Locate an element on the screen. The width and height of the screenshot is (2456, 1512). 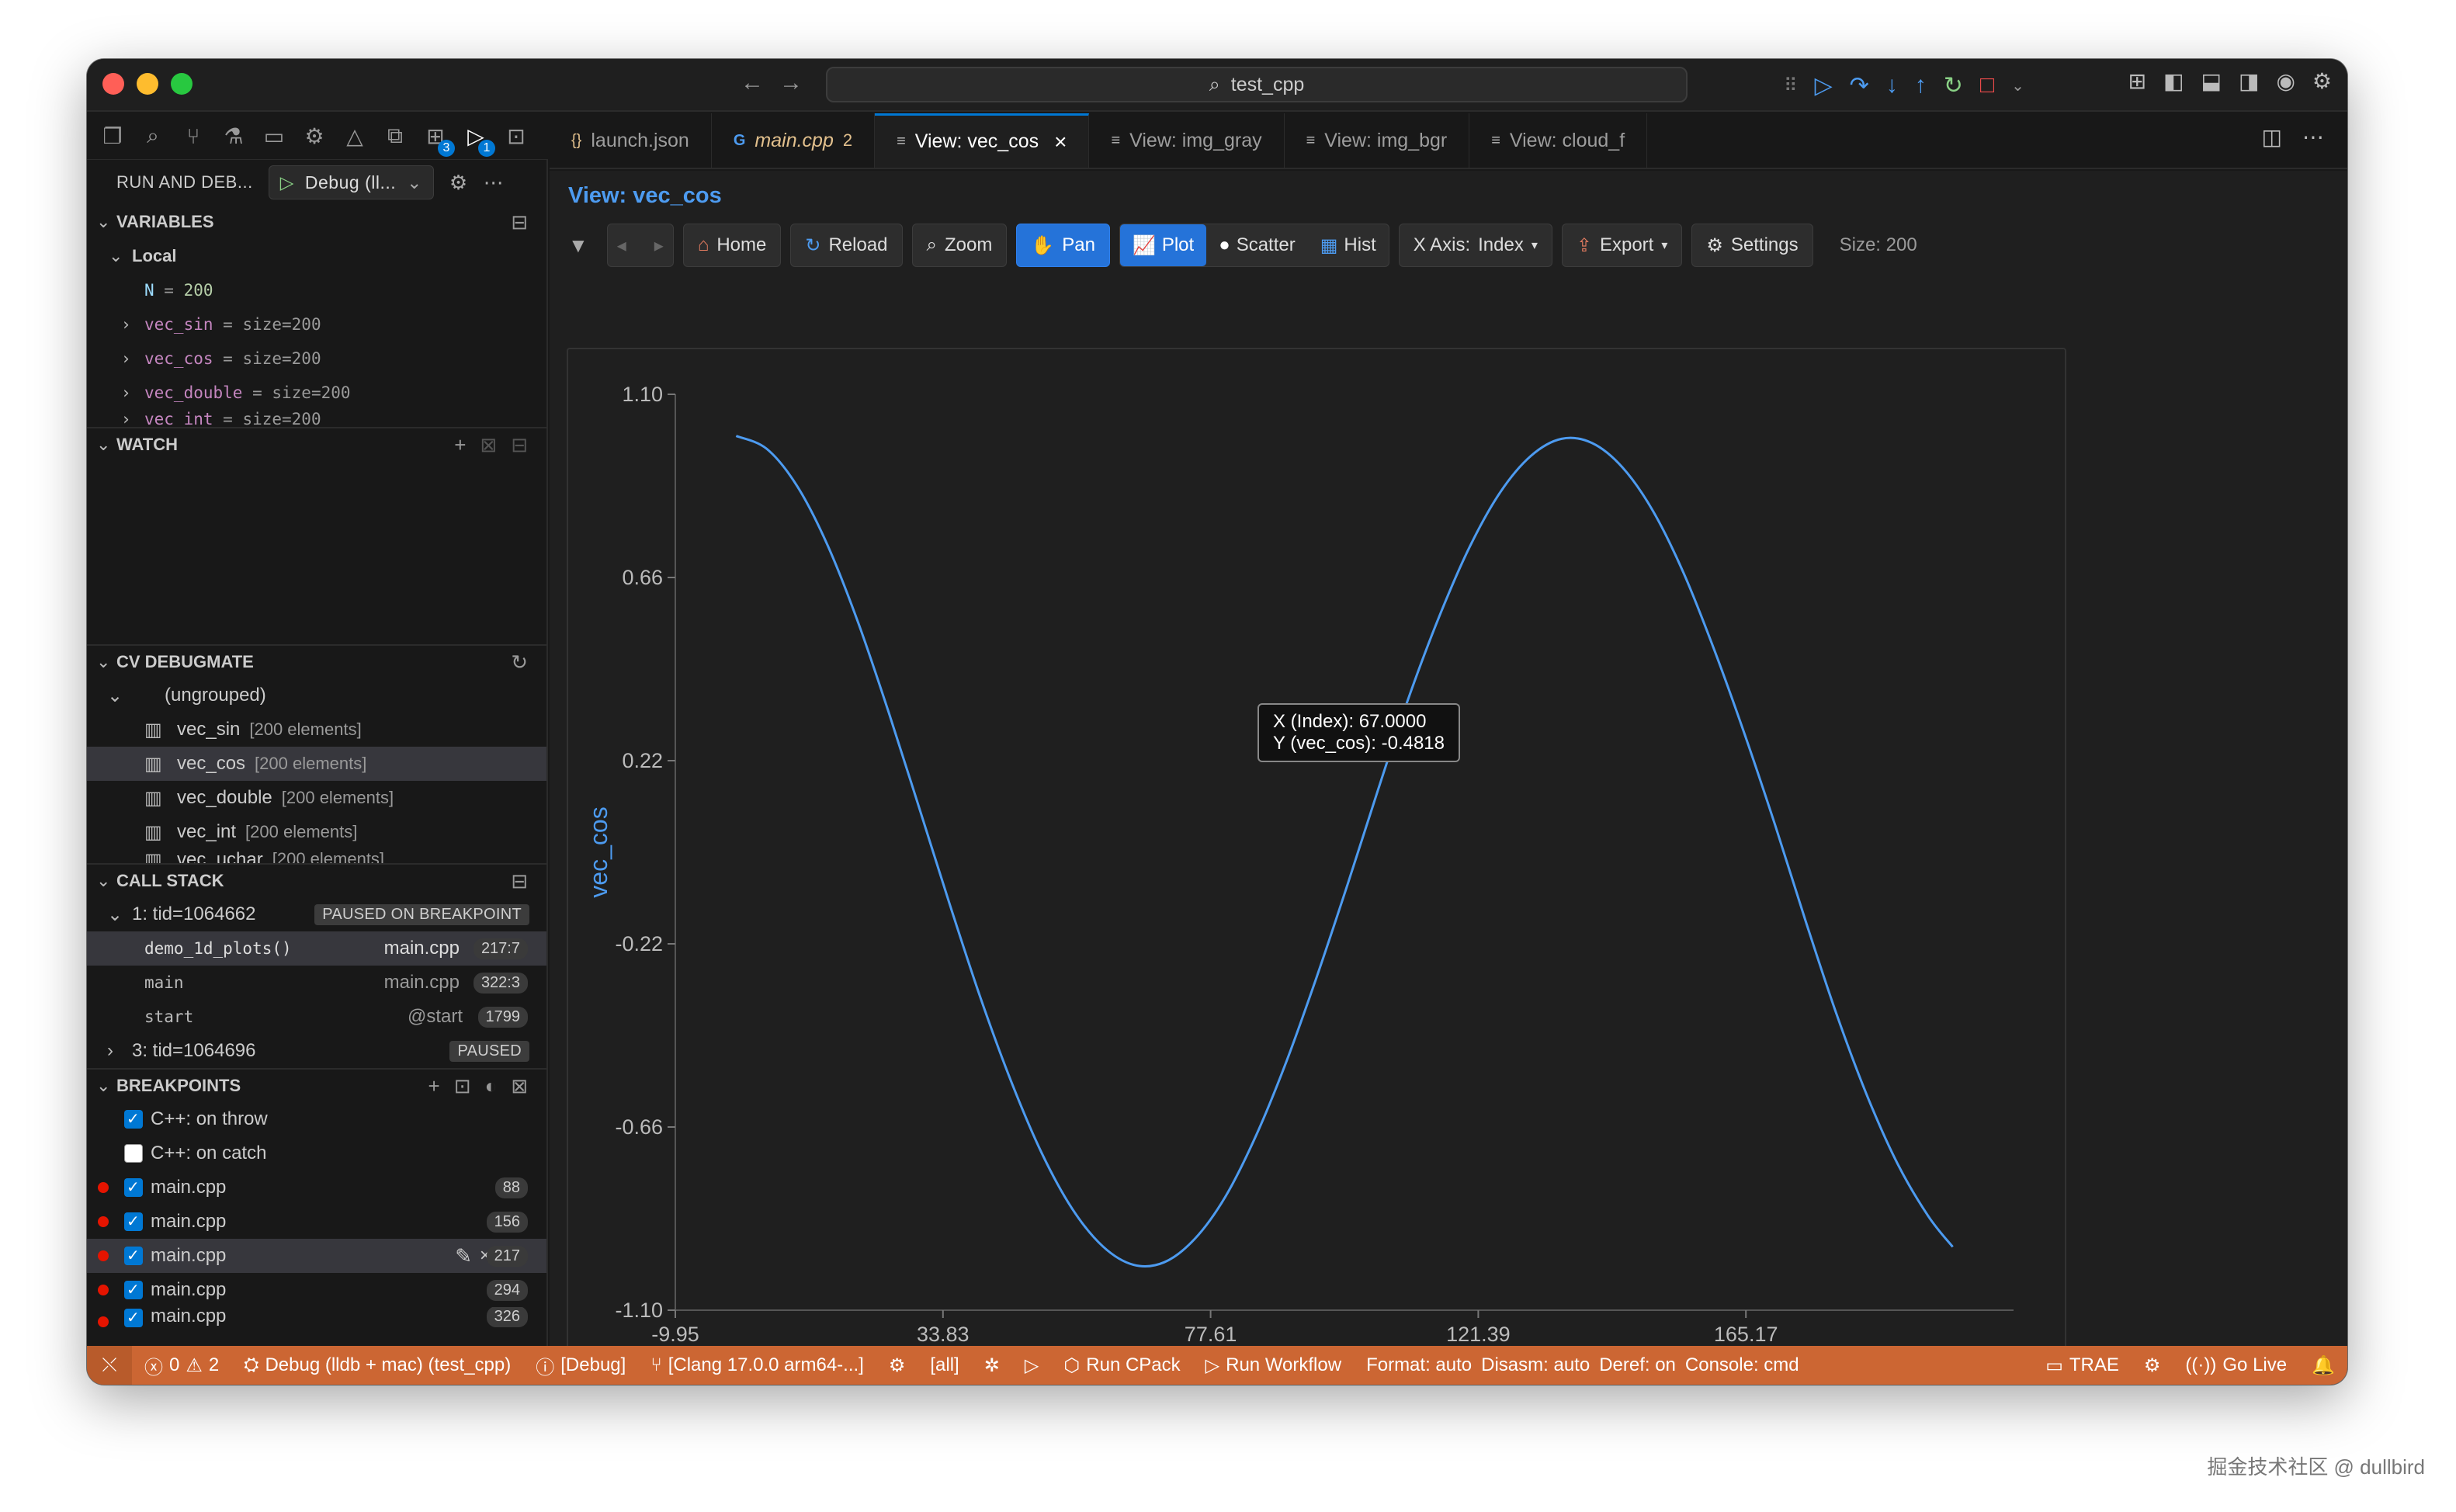
tab-main-cpp: G main.cpp 2 is located at coordinates (794, 140).